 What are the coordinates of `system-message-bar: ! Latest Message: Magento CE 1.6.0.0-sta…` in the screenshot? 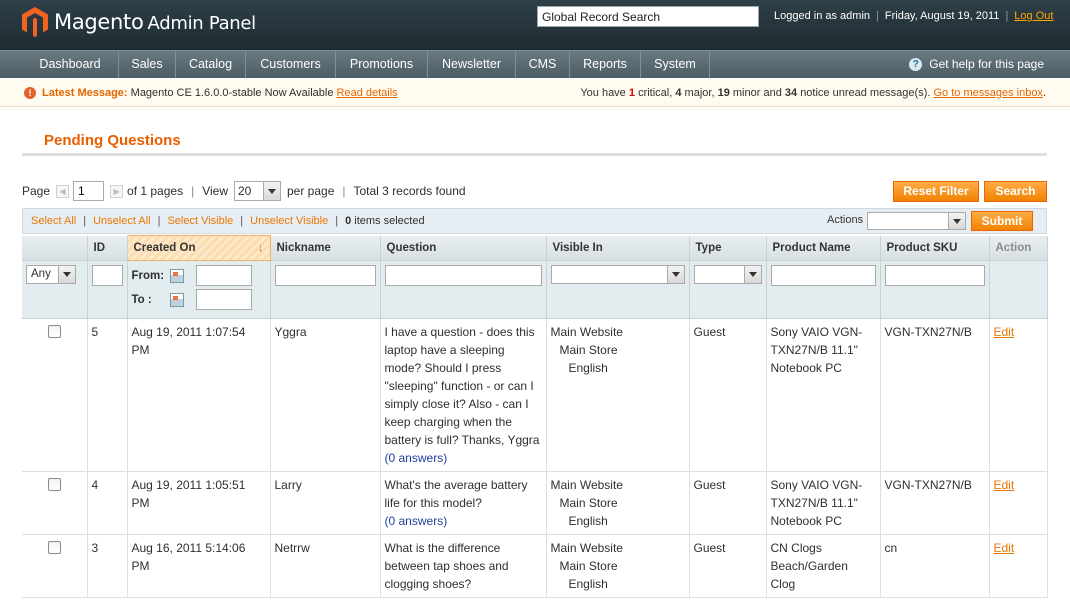 It's located at (535, 93).